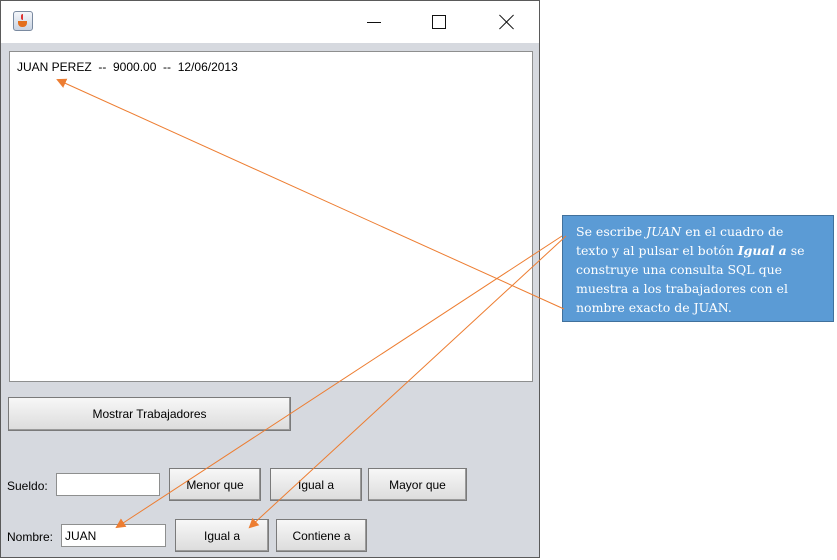 The width and height of the screenshot is (837, 560). I want to click on java-cup-icon, so click(23, 21).